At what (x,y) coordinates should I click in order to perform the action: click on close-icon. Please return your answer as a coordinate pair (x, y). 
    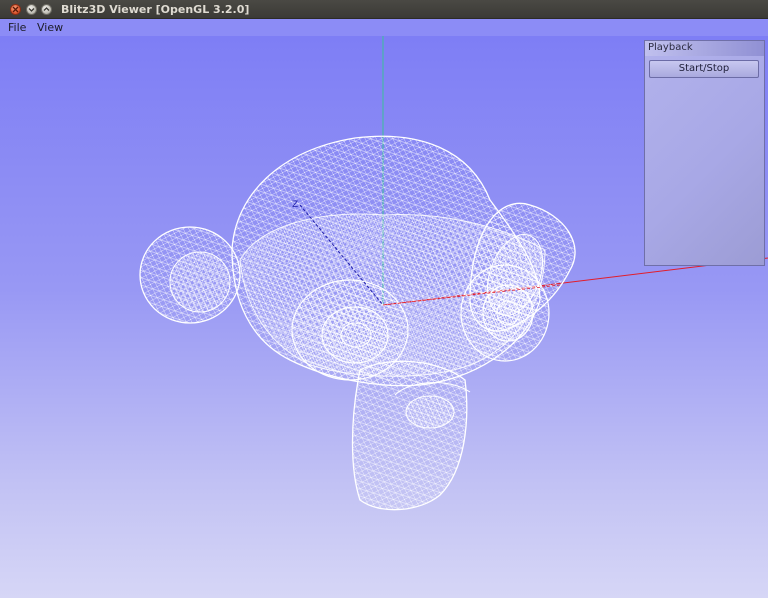
    Looking at the image, I should click on (15, 9).